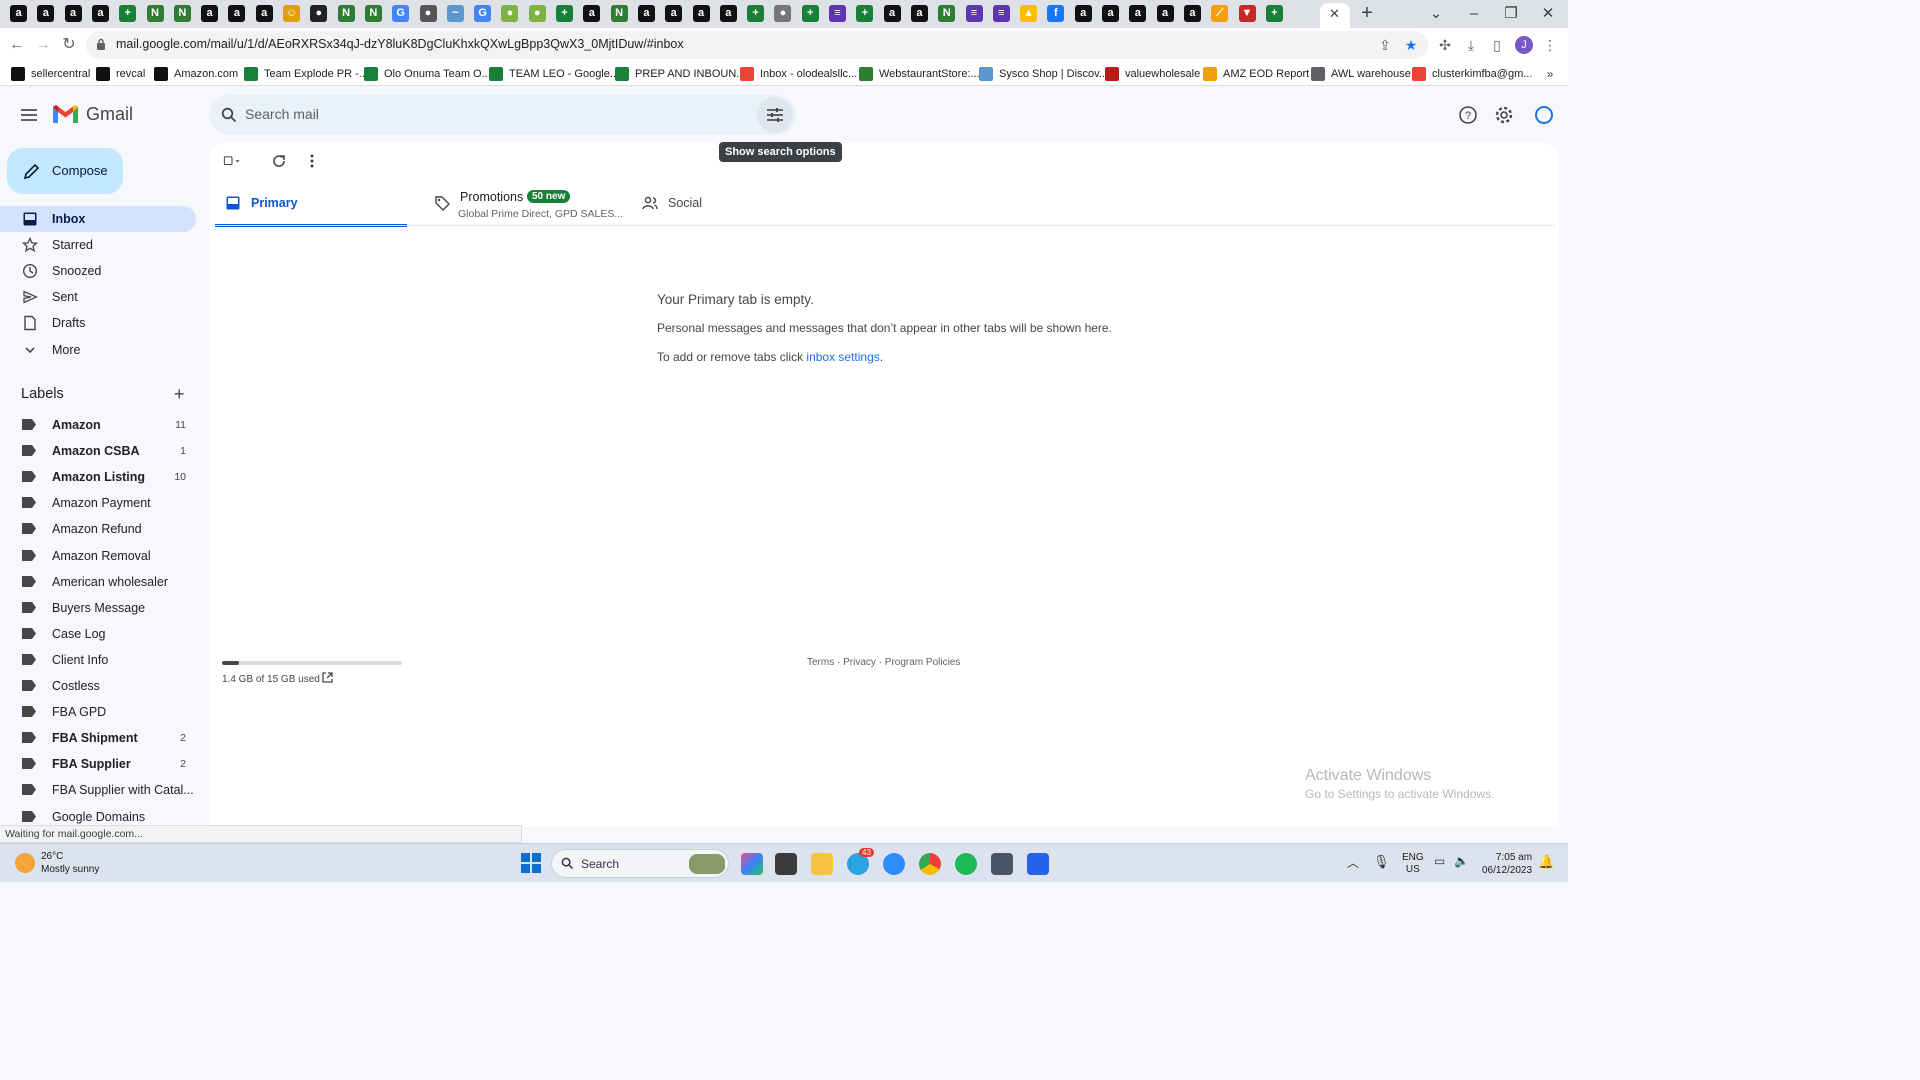 Image resolution: width=1920 pixels, height=1080 pixels. What do you see at coordinates (73, 13) in the screenshot?
I see `browser-tab-3: a` at bounding box center [73, 13].